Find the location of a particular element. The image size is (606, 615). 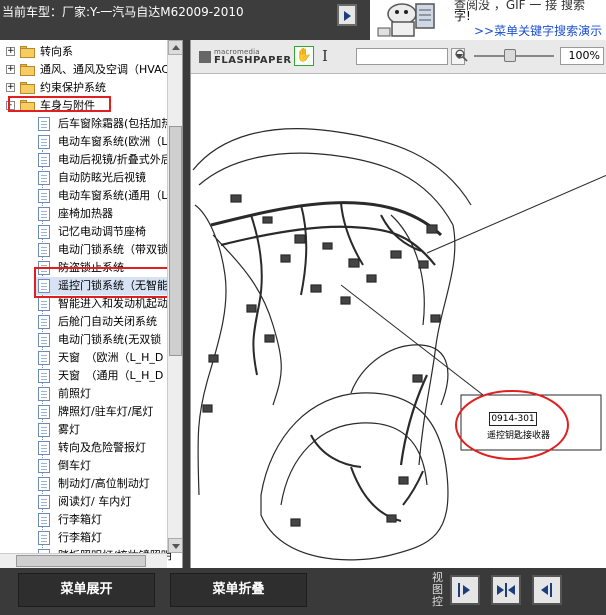

menu-collapse-button: 菜单折叠 is located at coordinates (238, 590).